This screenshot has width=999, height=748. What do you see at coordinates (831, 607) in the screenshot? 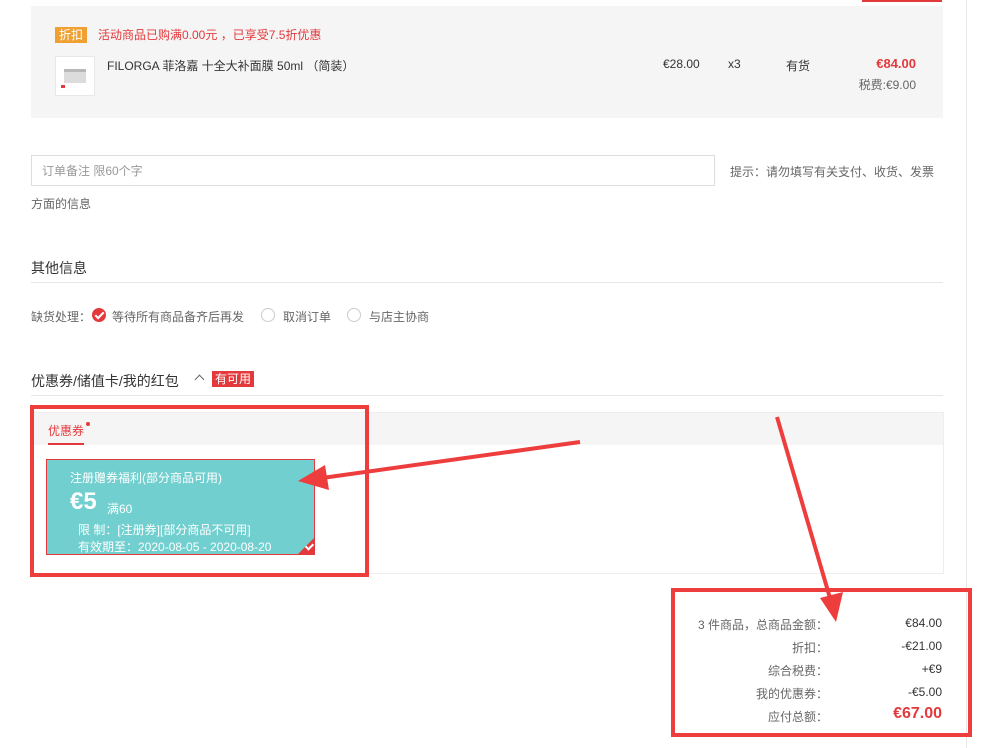
I see `arrowhead-to-summary` at bounding box center [831, 607].